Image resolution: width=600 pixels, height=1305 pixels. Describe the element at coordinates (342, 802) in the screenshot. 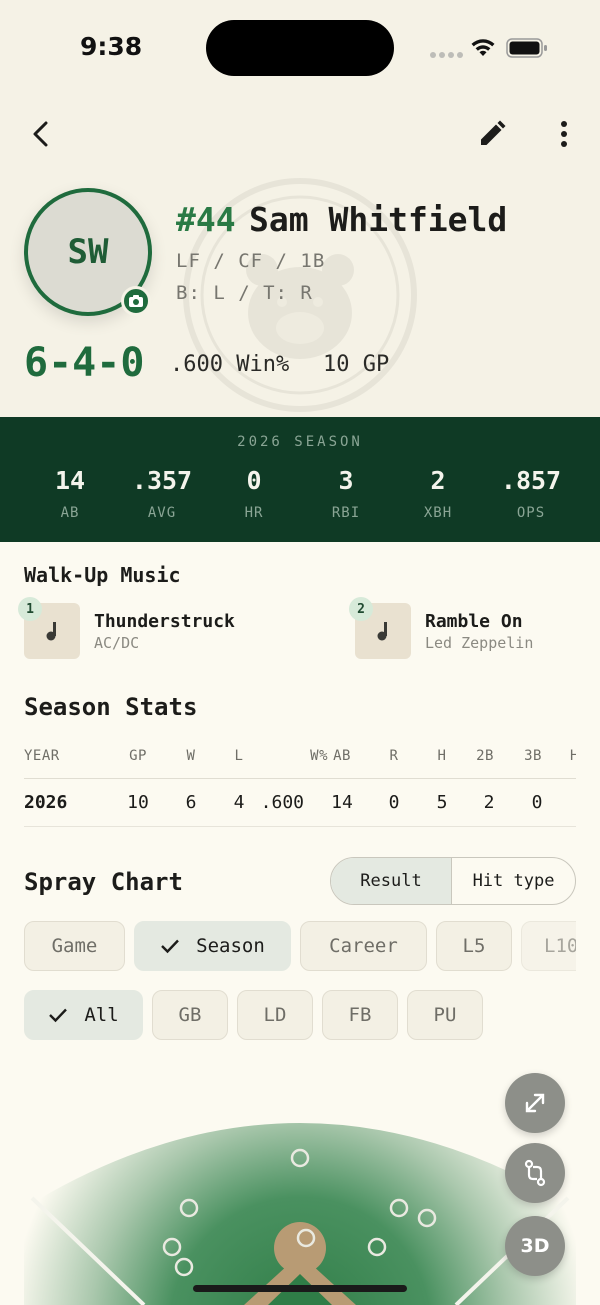

I see `table-cell: 14` at that location.